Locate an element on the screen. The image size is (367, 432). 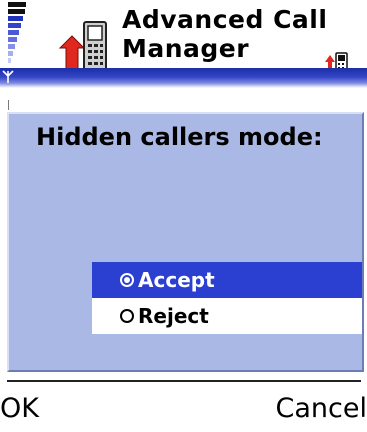
signal-strength-icon is located at coordinates (19, 33).